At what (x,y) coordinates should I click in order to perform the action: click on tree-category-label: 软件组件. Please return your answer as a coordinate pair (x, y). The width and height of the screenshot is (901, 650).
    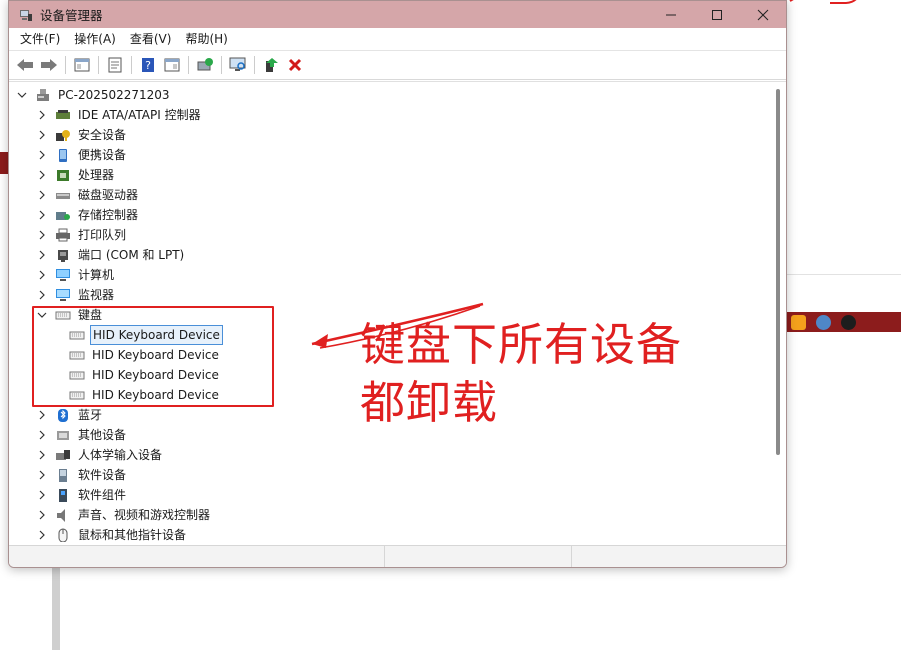
    Looking at the image, I should click on (102, 495).